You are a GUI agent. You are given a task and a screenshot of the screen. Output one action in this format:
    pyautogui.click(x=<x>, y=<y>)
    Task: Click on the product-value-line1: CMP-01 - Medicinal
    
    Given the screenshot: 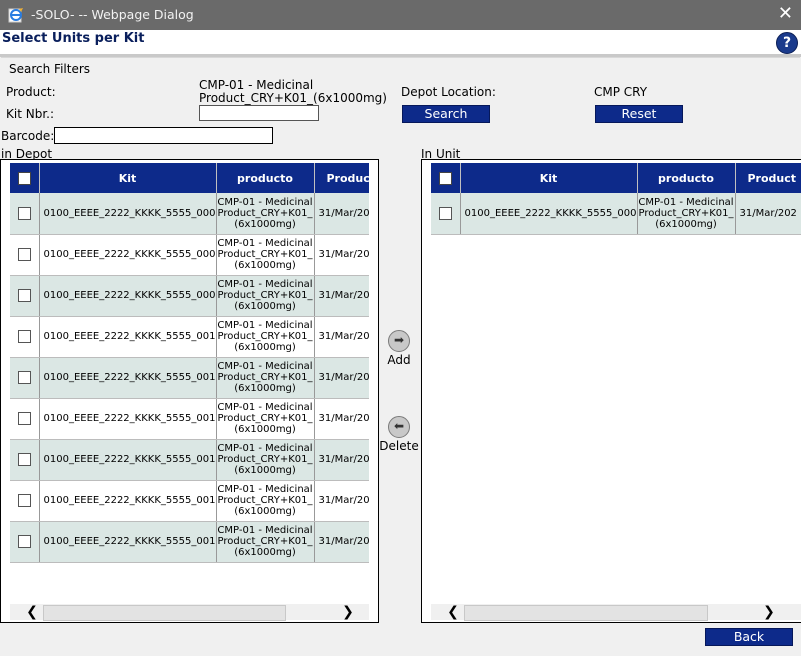 What is the action you would take?
    pyautogui.click(x=256, y=85)
    